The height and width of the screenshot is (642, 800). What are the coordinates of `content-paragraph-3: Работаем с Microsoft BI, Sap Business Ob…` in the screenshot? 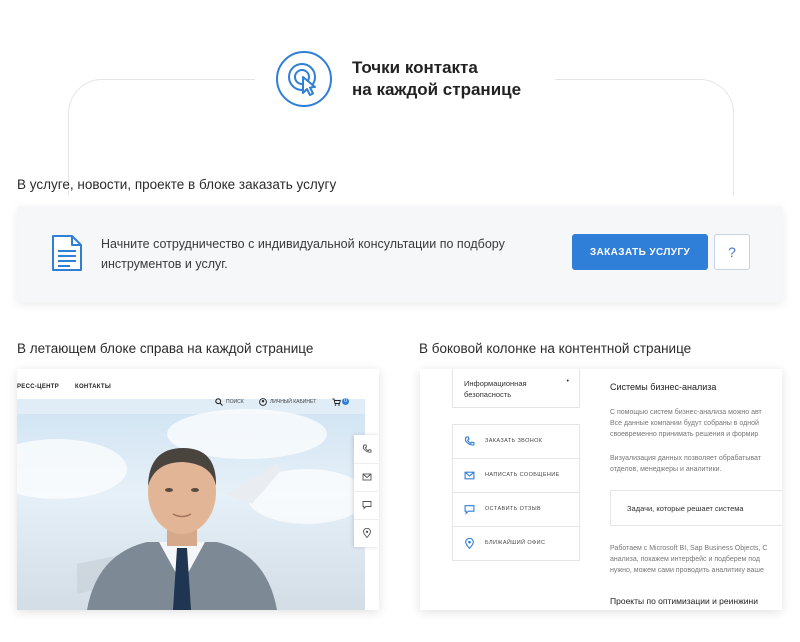 It's located at (696, 559).